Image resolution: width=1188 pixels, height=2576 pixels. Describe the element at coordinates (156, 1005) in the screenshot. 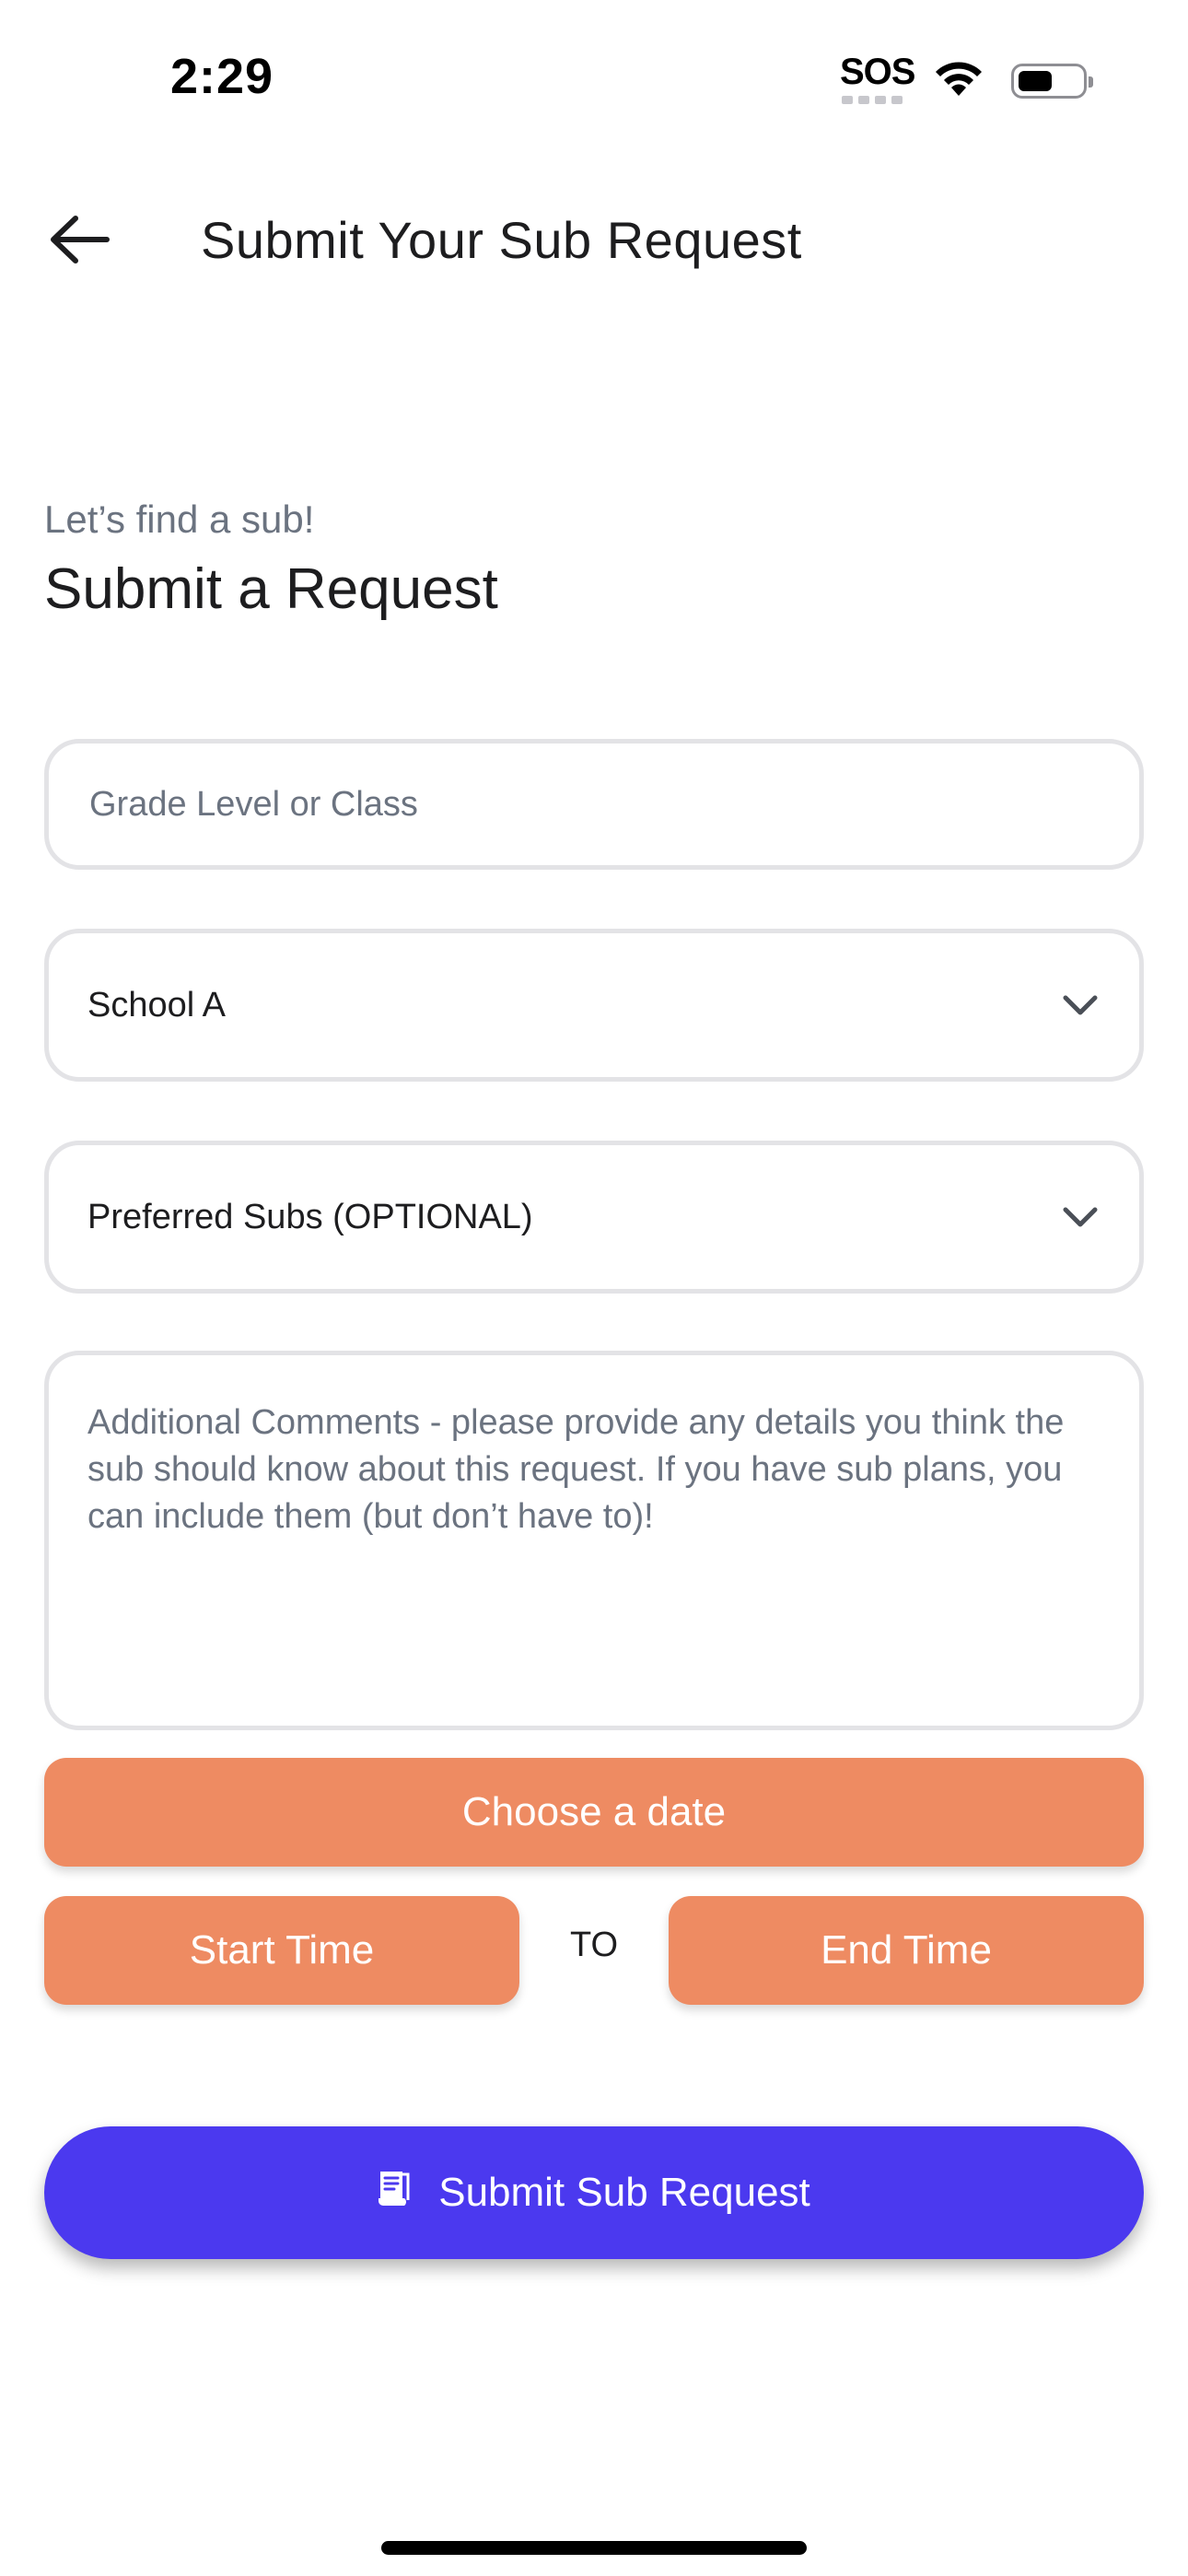

I see `school-select-value: School A` at that location.